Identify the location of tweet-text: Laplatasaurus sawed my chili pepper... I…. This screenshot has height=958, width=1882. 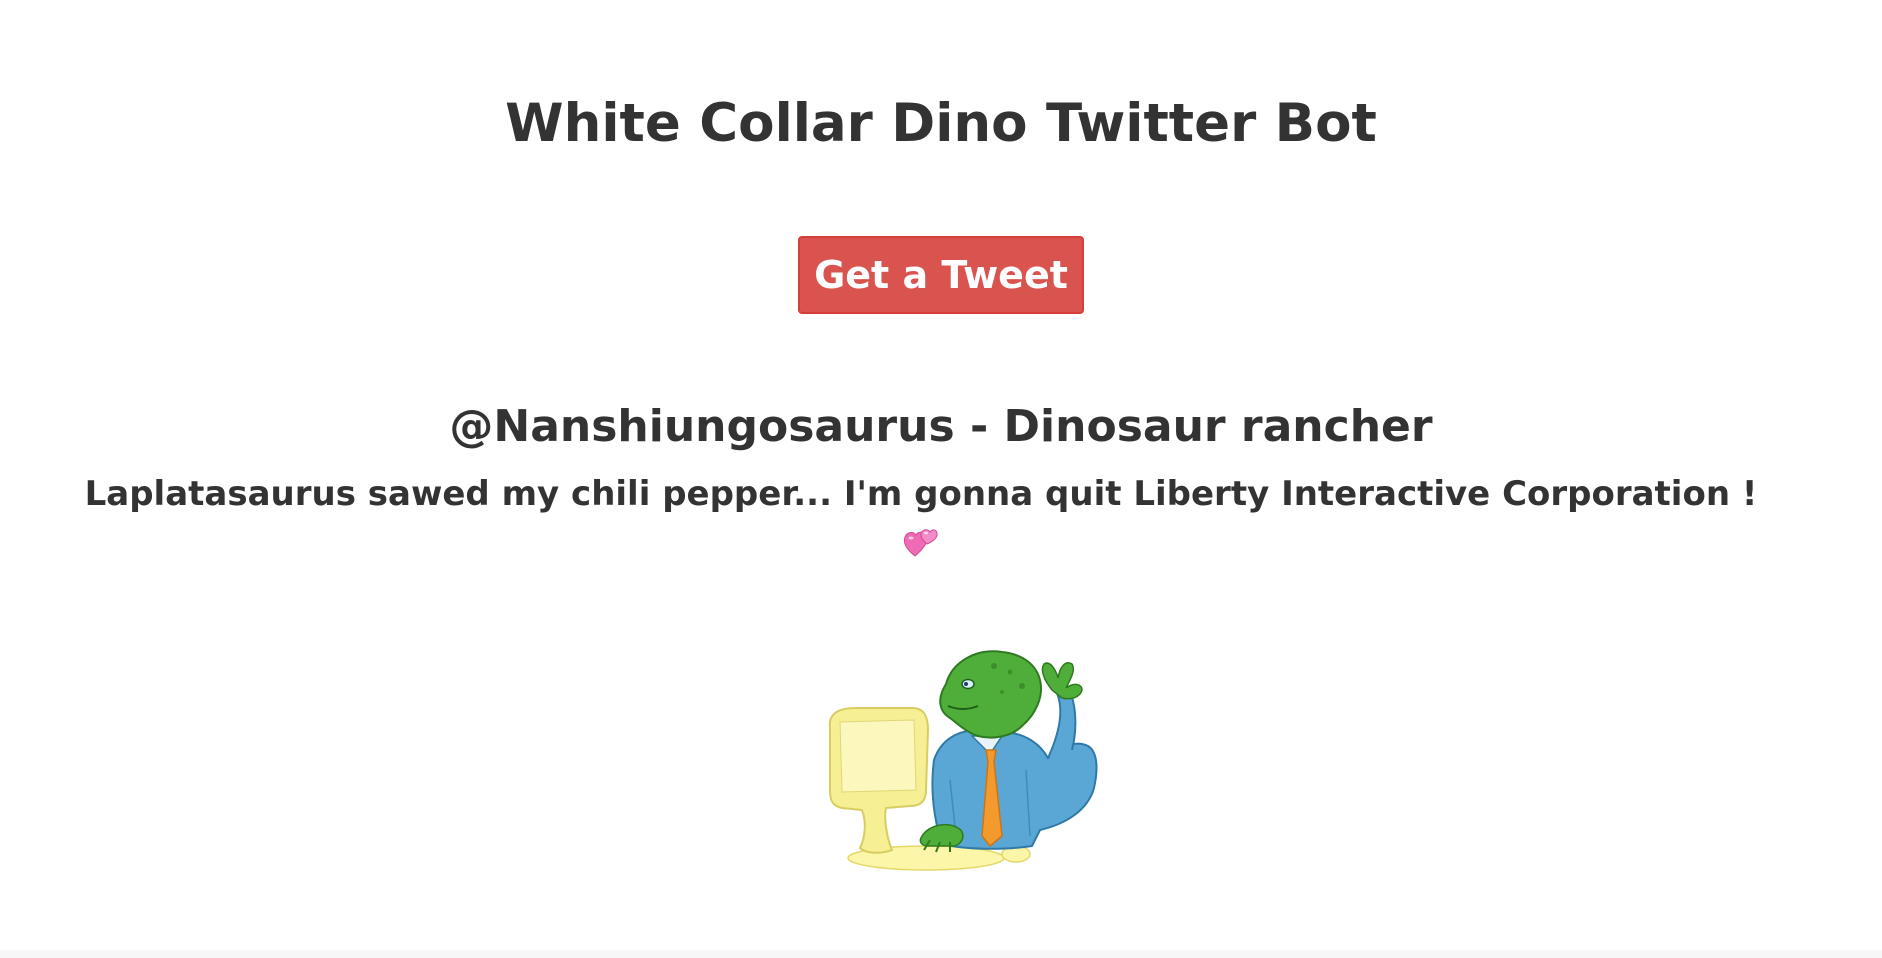
(921, 494).